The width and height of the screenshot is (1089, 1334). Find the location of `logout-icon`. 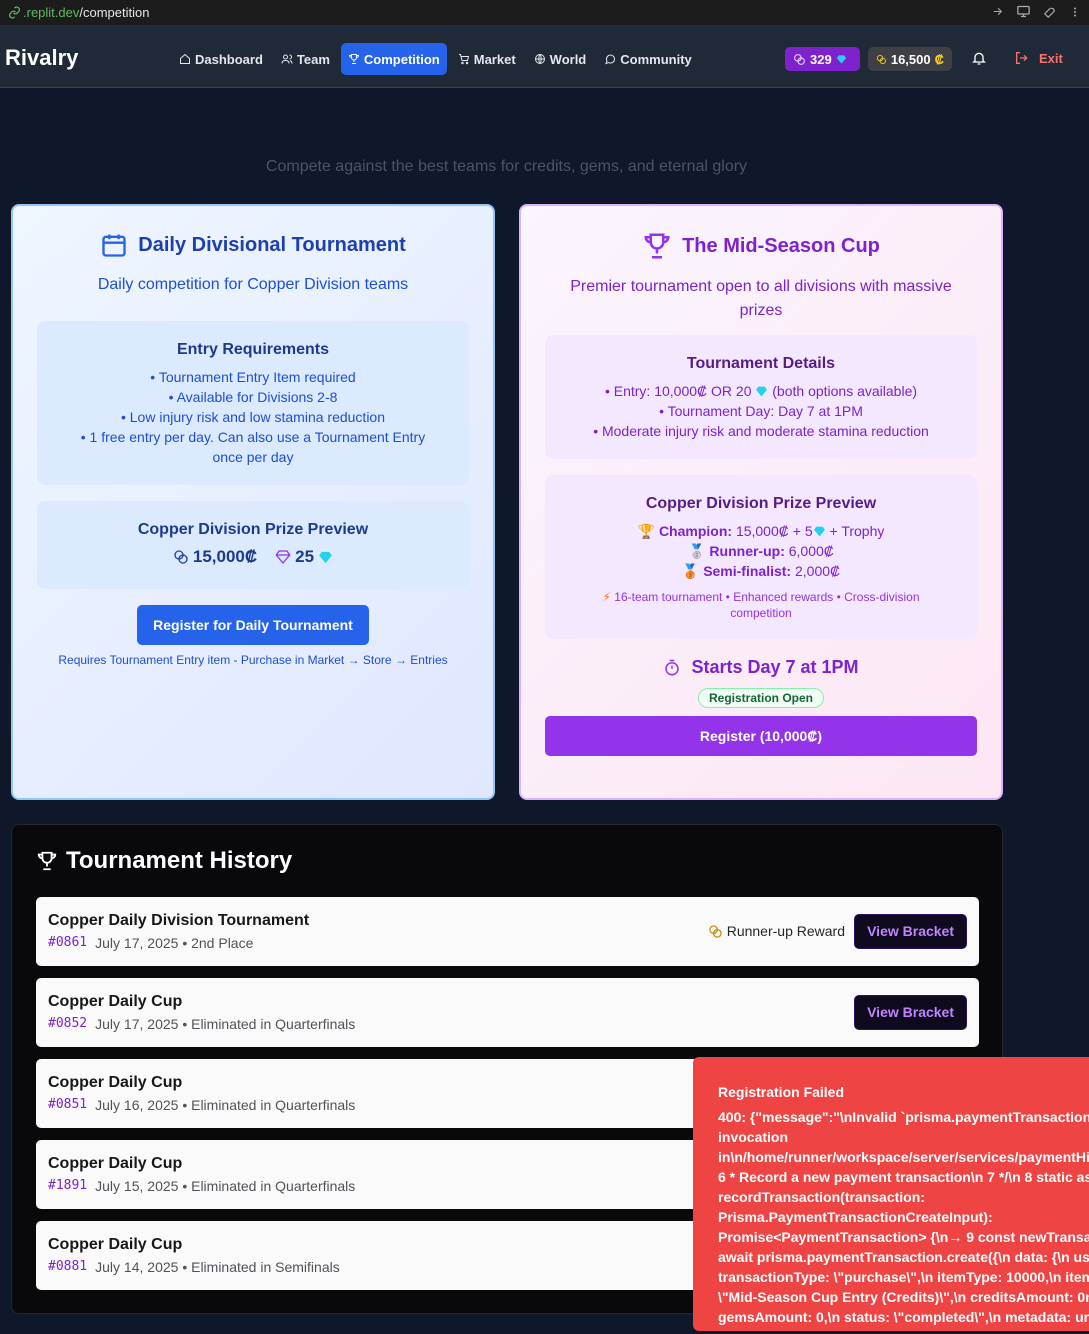

logout-icon is located at coordinates (1022, 58).